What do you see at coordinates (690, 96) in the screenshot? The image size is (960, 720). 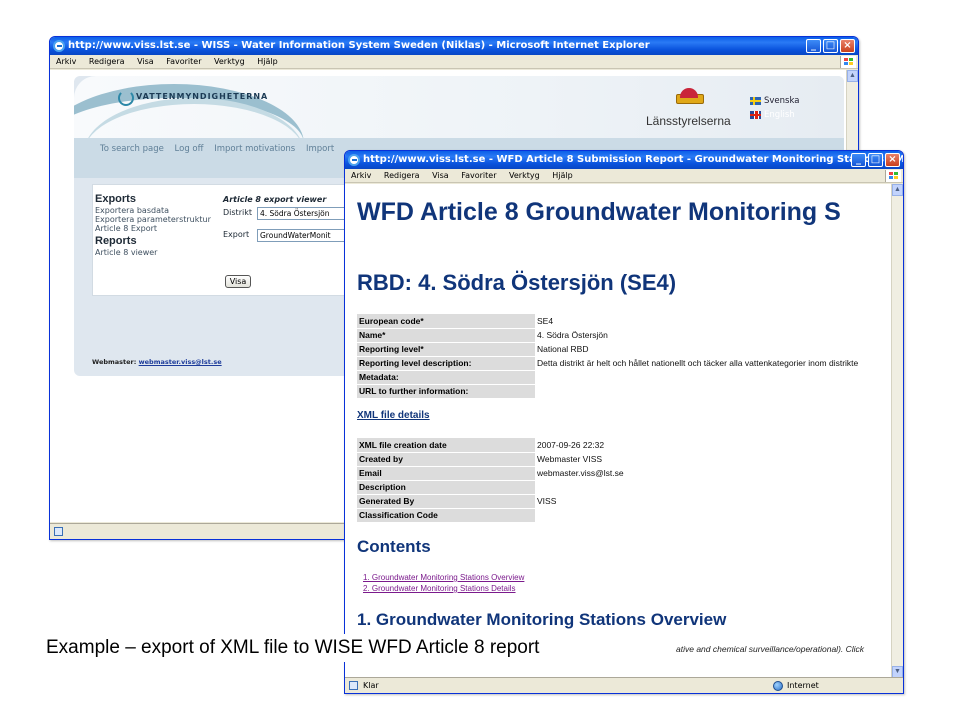 I see `crown-icon` at bounding box center [690, 96].